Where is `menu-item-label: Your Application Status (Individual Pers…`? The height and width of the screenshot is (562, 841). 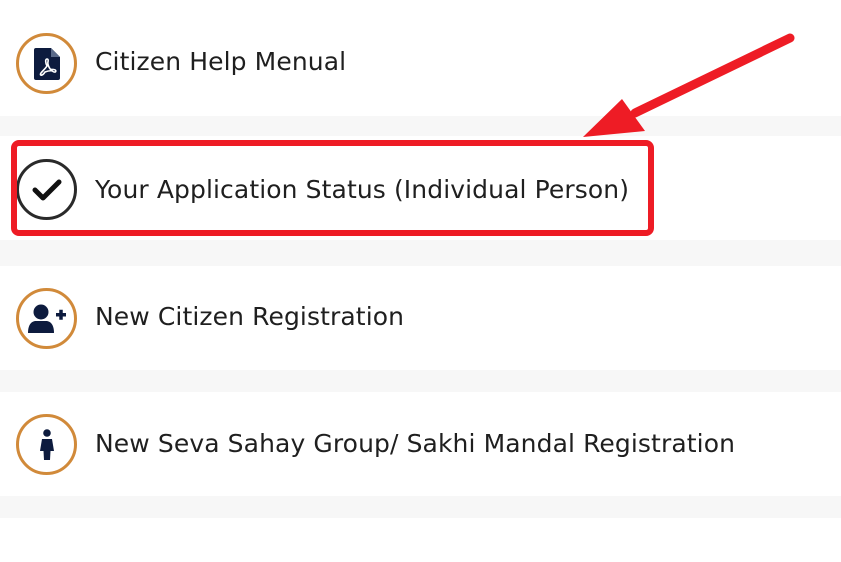 menu-item-label: Your Application Status (Individual Pers… is located at coordinates (362, 189).